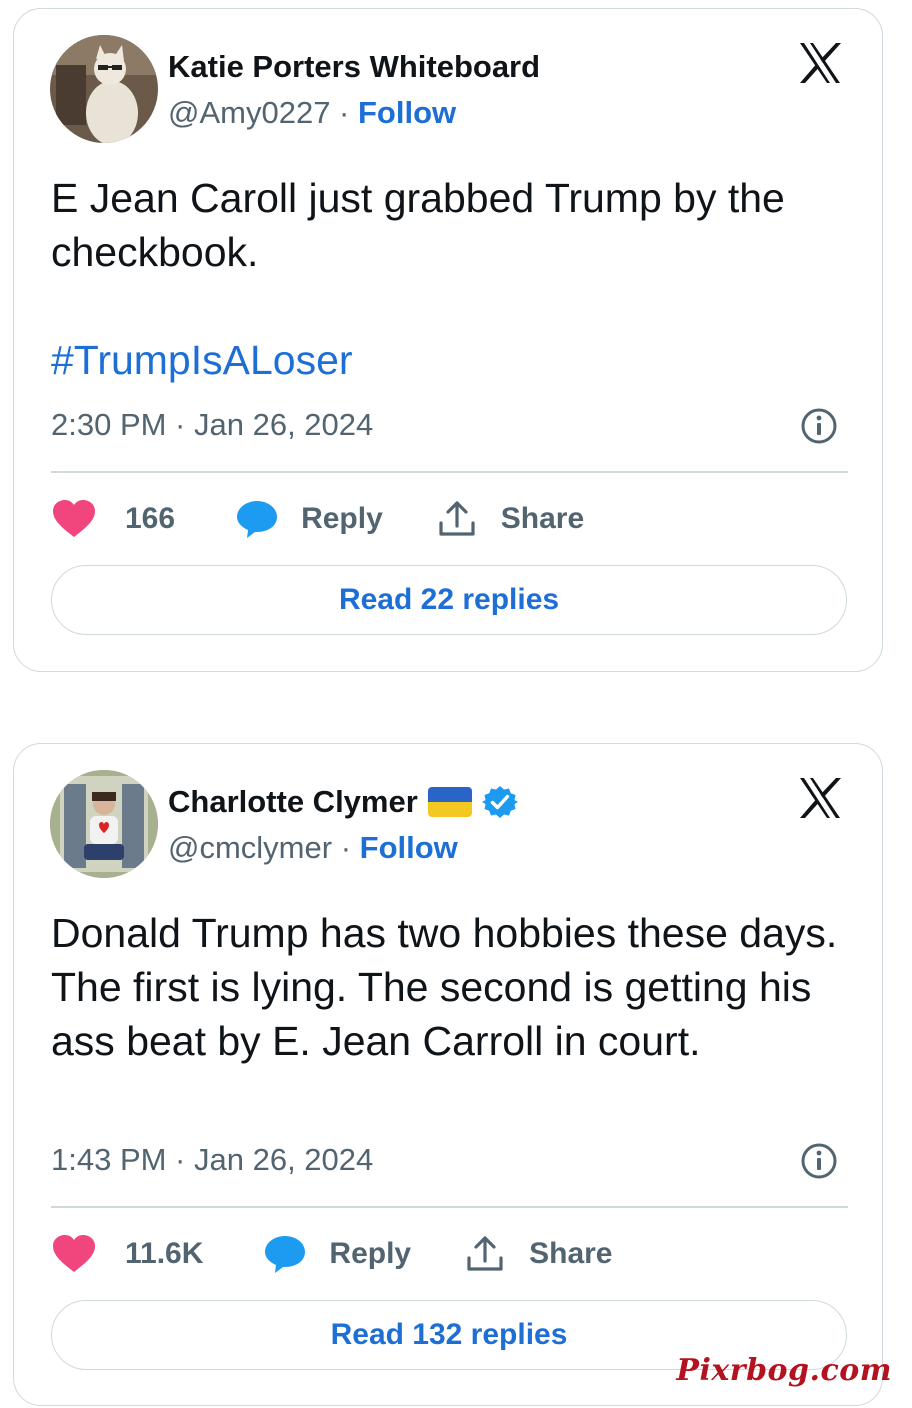 The image size is (912, 1408). I want to click on author-name: Katie Porters Whiteboard, so click(354, 67).